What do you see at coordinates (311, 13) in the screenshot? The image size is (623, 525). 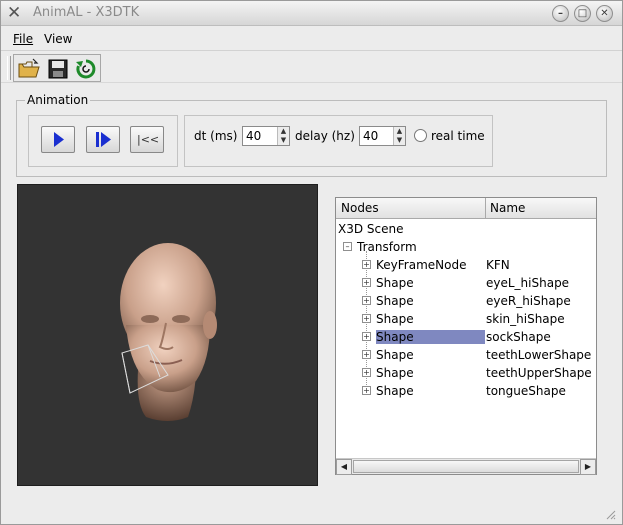 I see `title-bar: ✕ AnimAL - X3DTK – □ ✕` at bounding box center [311, 13].